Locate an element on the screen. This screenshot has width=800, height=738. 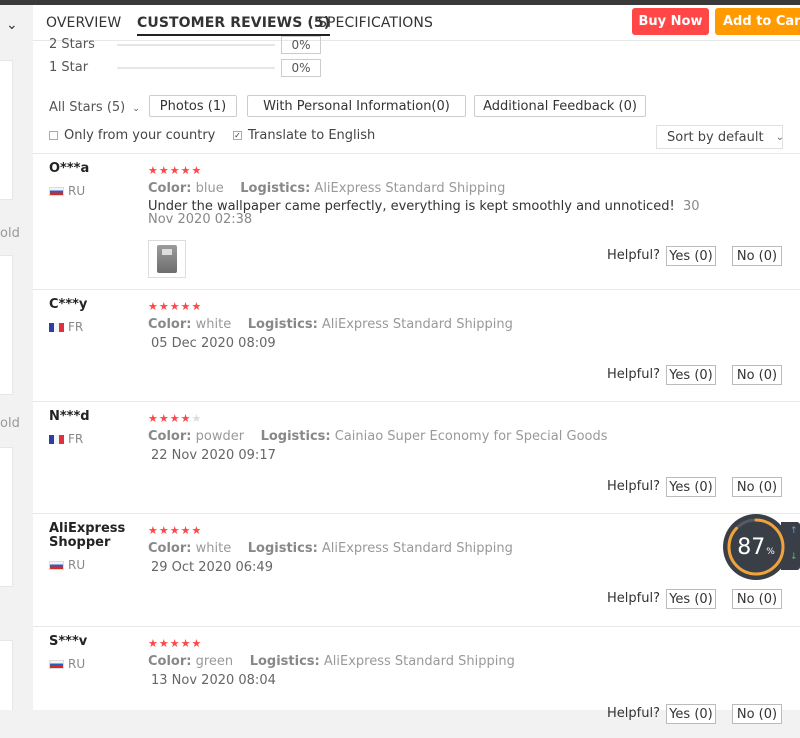
only-country-option: Only from your country is located at coordinates (132, 135).